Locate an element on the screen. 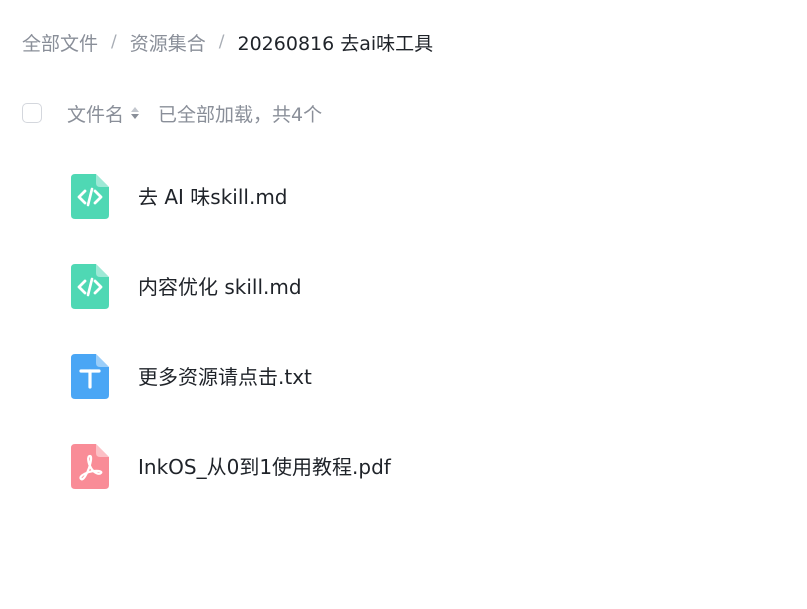 This screenshot has height=609, width=807. load-status-text: 已全部加载，共4个 is located at coordinates (240, 114).